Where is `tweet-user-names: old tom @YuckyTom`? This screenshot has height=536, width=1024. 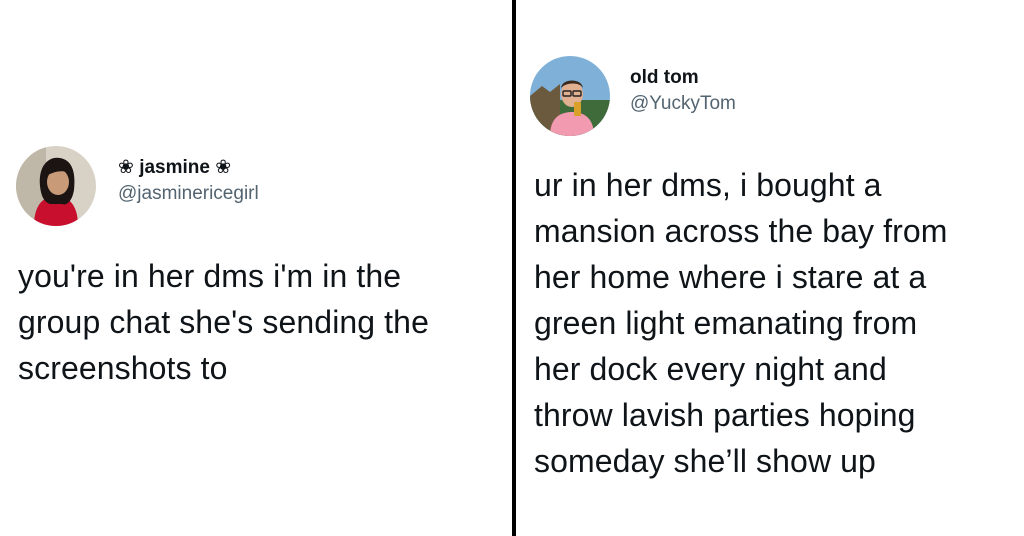
tweet-user-names: old tom @YuckyTom is located at coordinates (683, 91).